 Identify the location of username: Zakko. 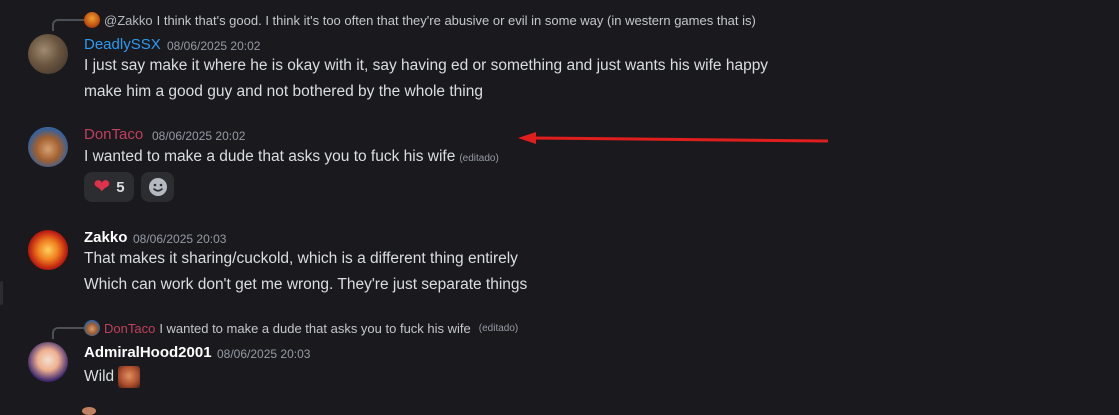
(105, 237).